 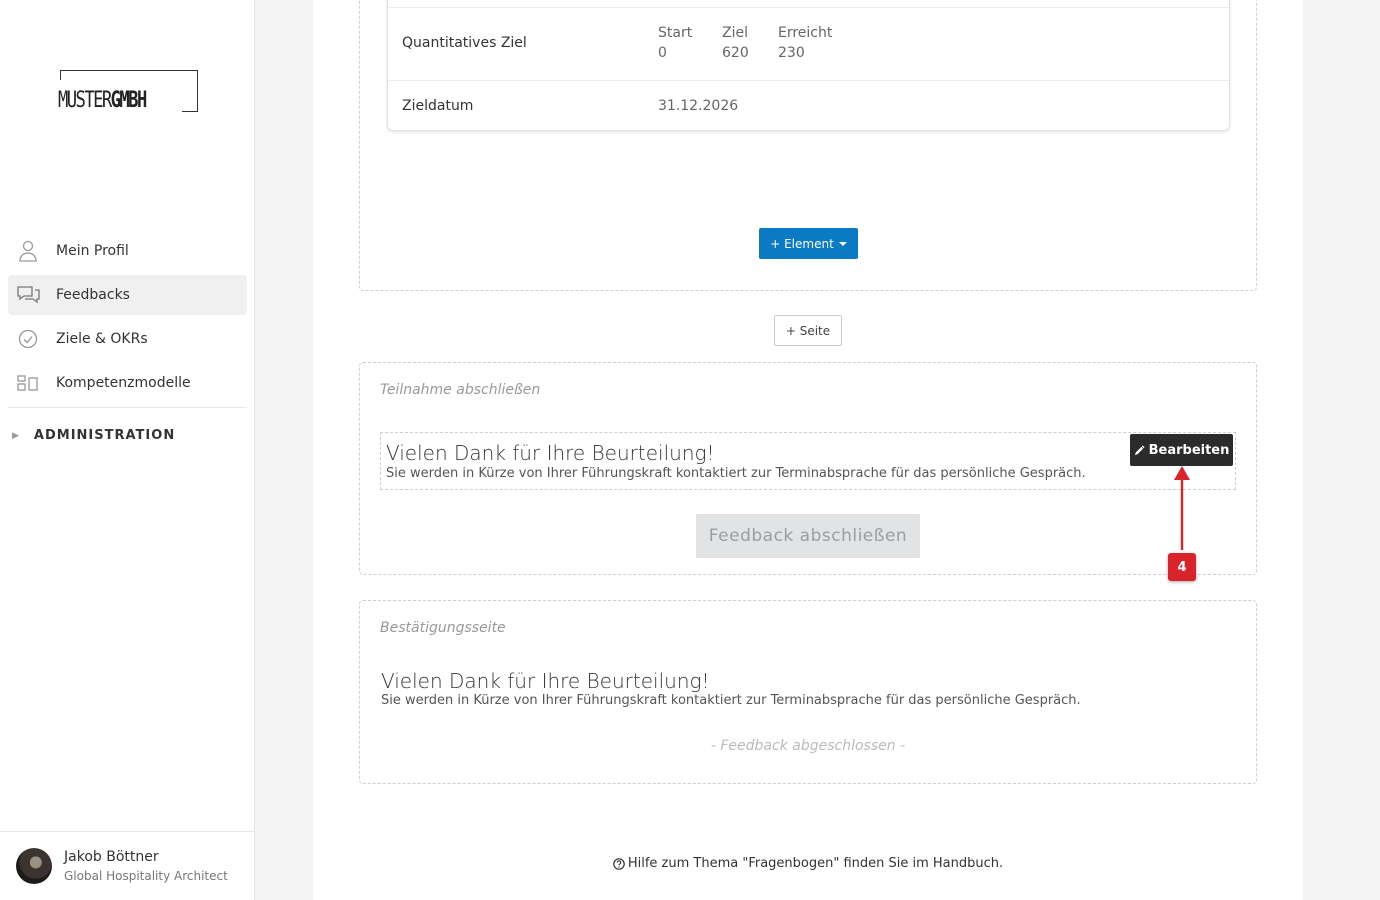 I want to click on check-circle-icon, so click(x=28, y=339).